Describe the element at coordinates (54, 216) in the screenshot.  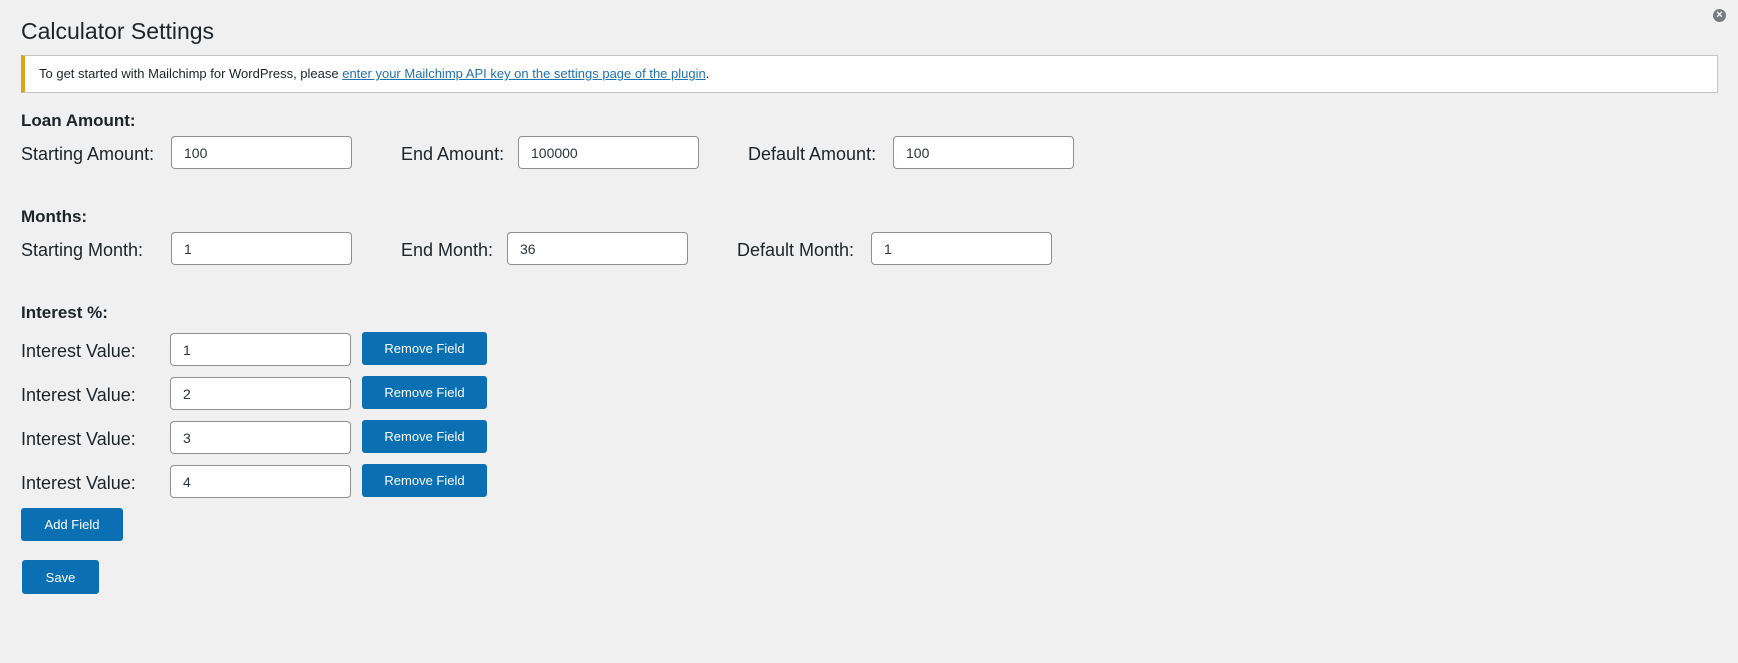
I see `months-heading: Months:` at that location.